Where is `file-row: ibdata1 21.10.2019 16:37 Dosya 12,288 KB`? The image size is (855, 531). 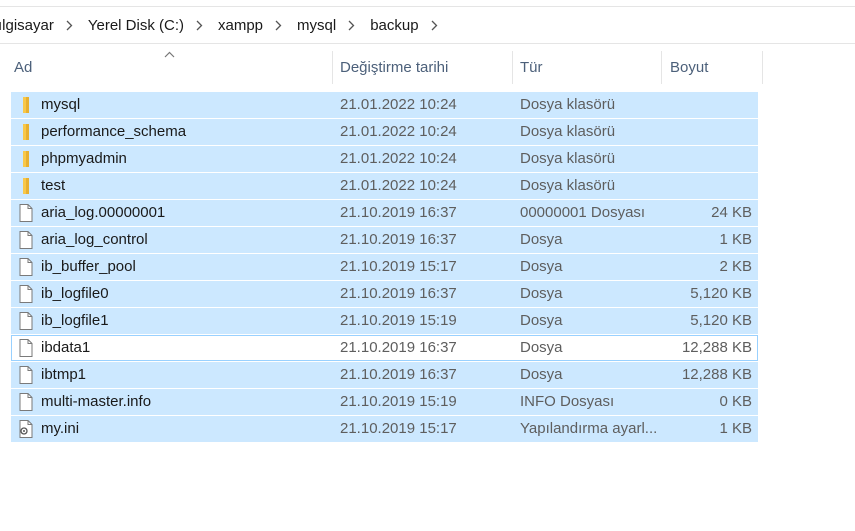 file-row: ibdata1 21.10.2019 16:37 Dosya 12,288 KB is located at coordinates (384, 348).